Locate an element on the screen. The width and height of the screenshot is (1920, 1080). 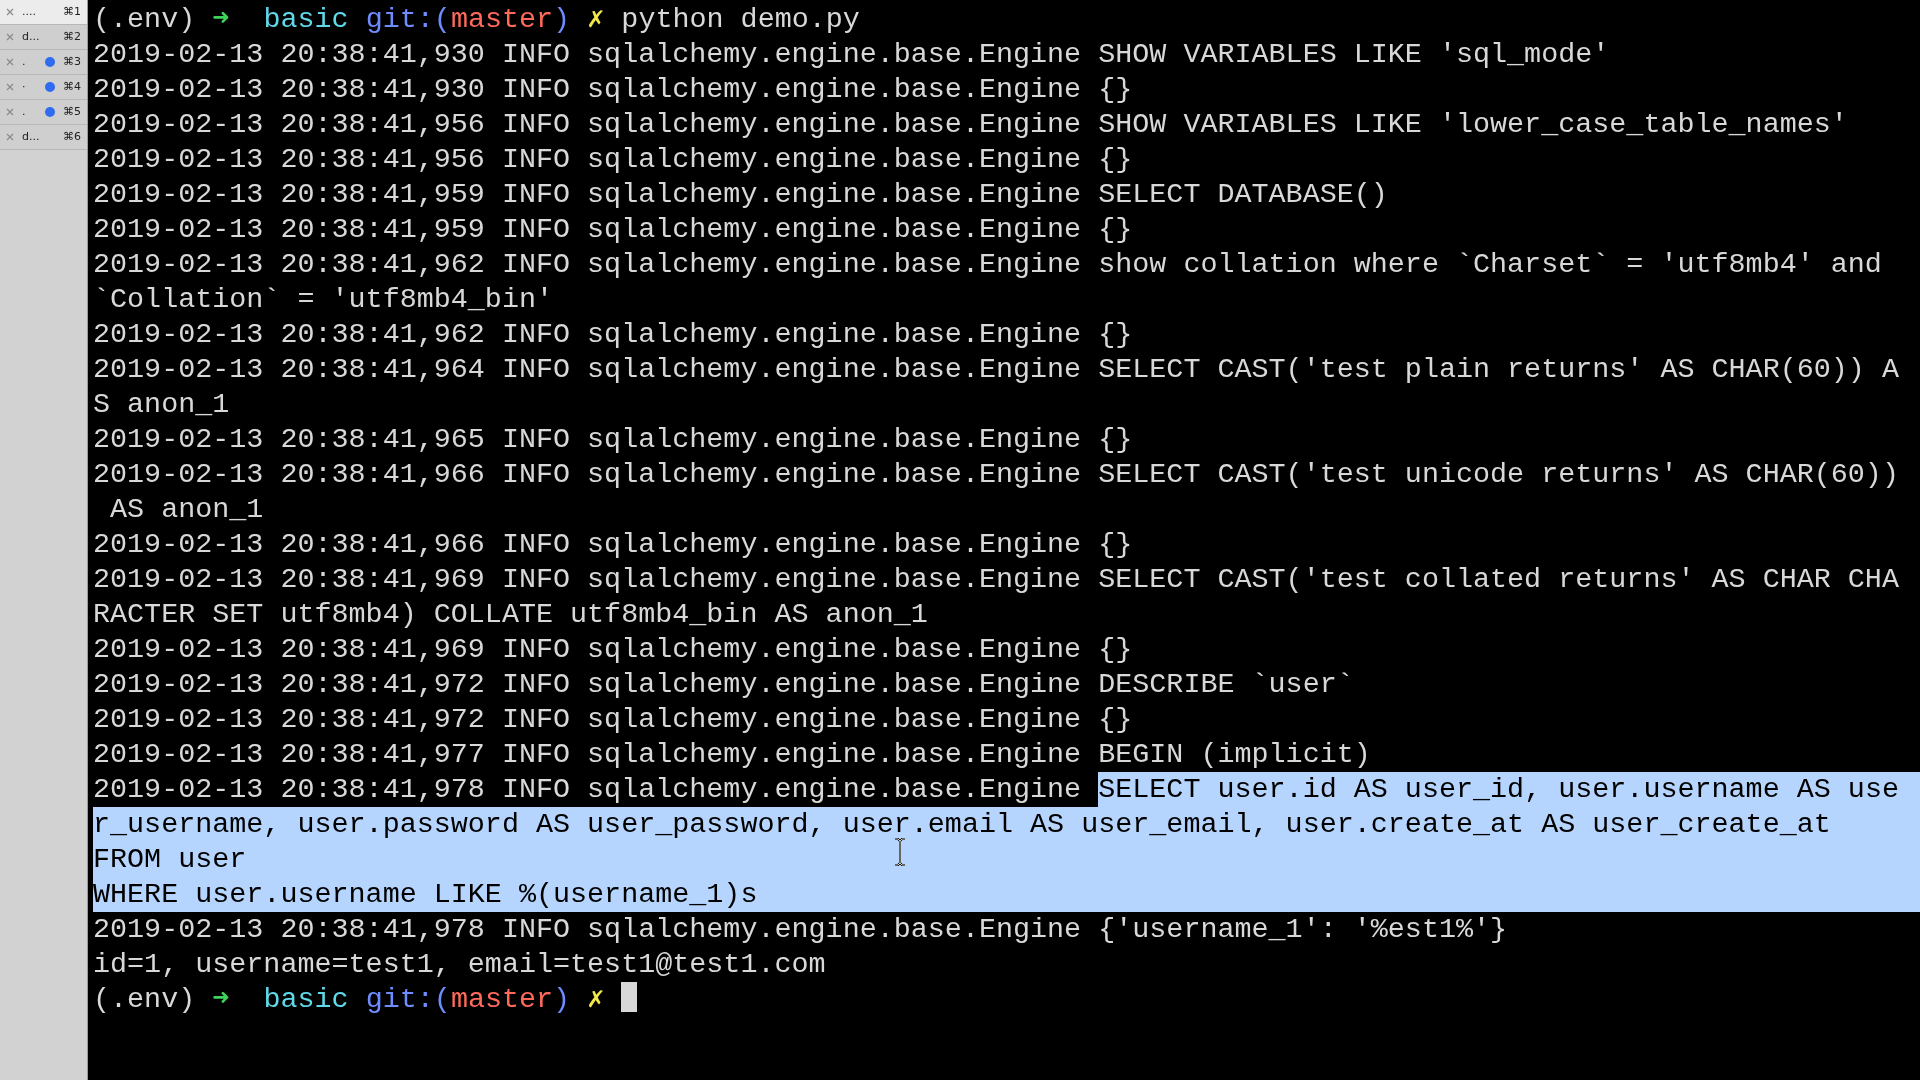
text-cursor-icon is located at coordinates (900, 852).